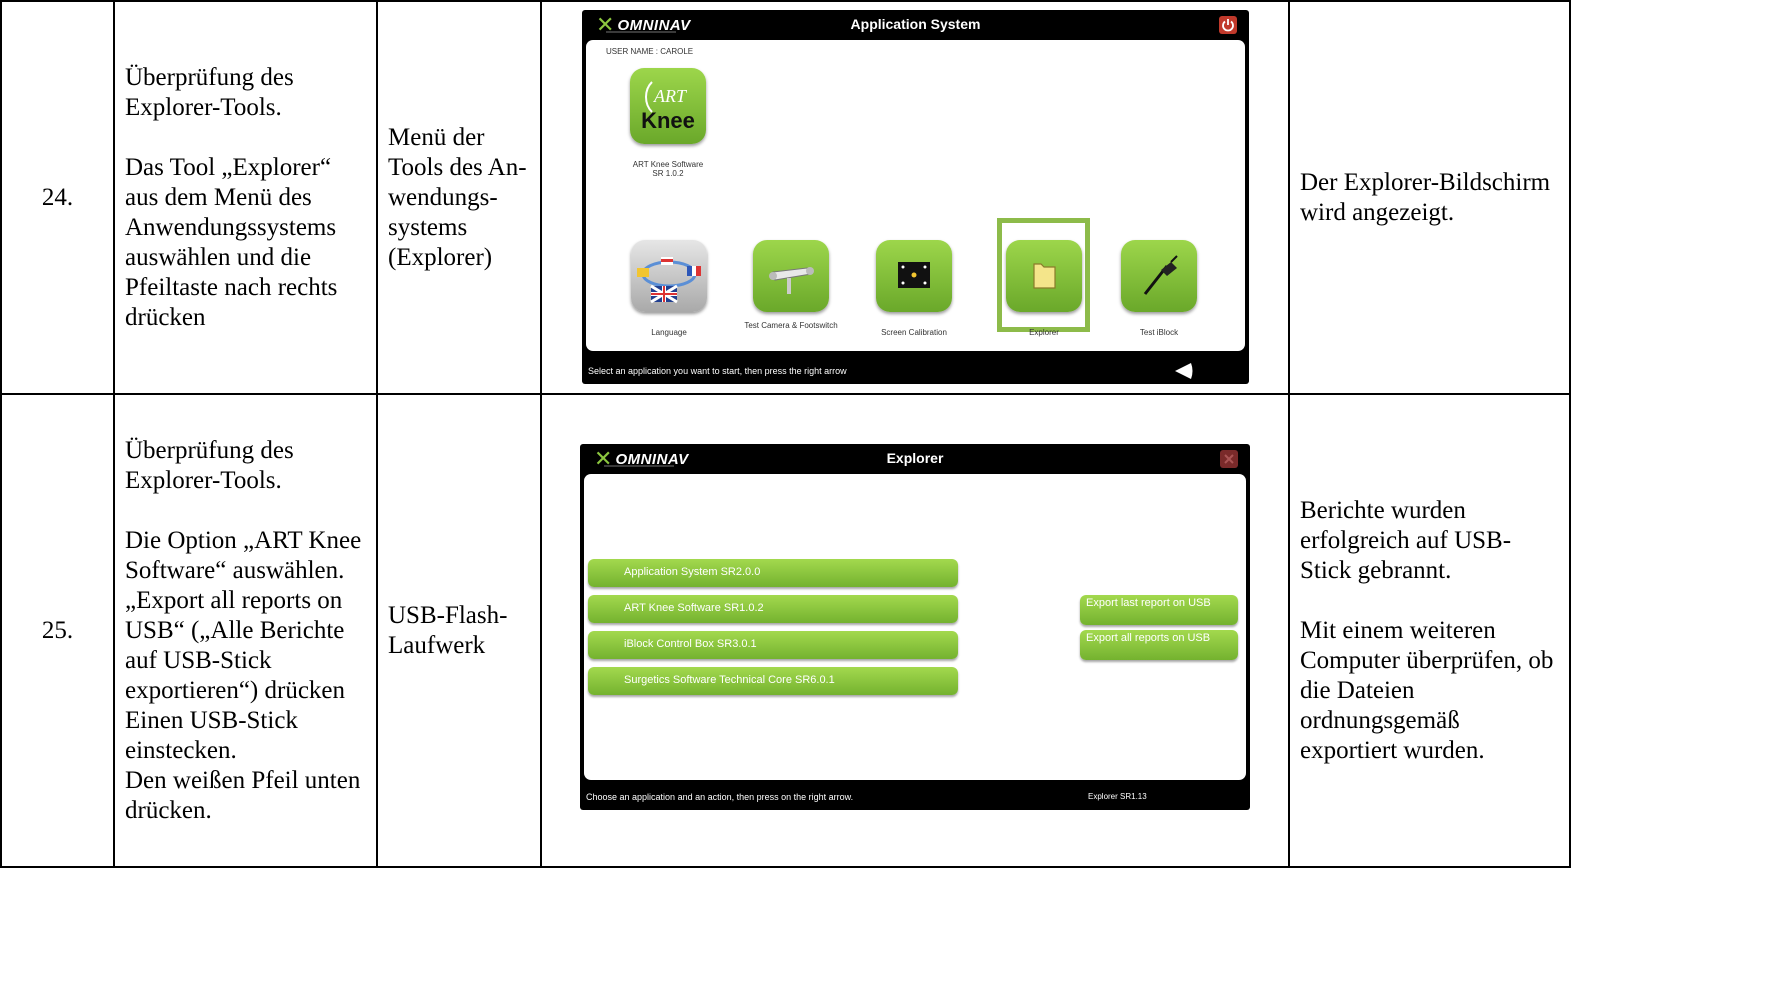 The image size is (1774, 982). I want to click on close-button, so click(1229, 459).